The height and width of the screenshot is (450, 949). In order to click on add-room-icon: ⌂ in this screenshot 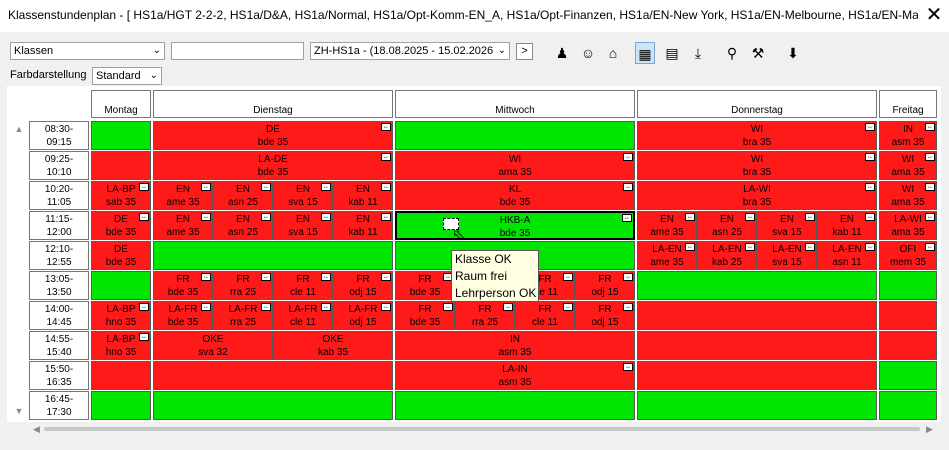, I will do `click(613, 53)`.